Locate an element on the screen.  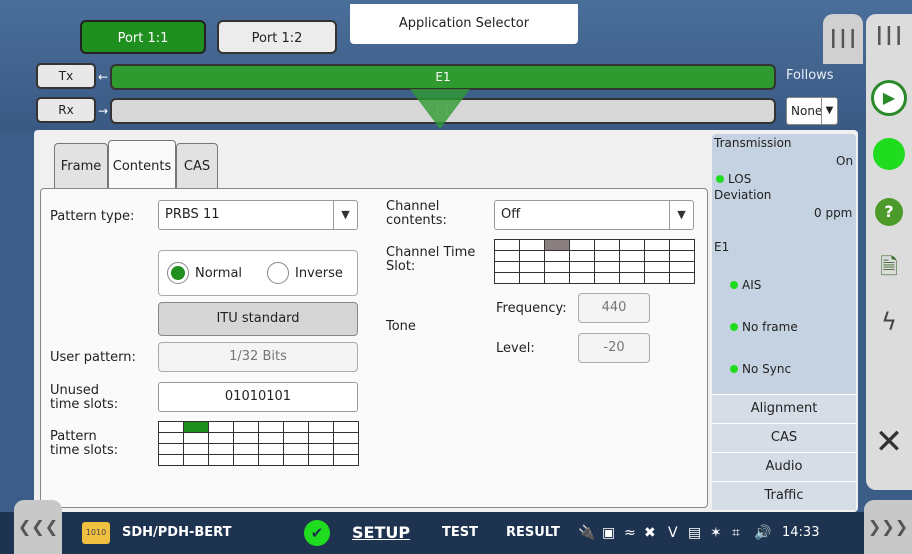
tab-contents: Contents is located at coordinates (142, 165).